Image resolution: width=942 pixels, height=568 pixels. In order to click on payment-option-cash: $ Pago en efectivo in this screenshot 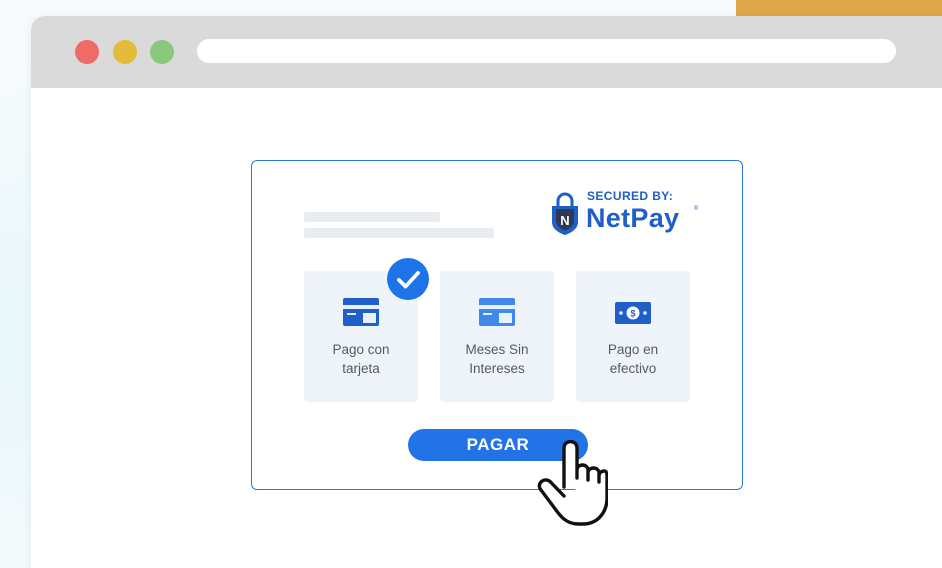, I will do `click(633, 336)`.